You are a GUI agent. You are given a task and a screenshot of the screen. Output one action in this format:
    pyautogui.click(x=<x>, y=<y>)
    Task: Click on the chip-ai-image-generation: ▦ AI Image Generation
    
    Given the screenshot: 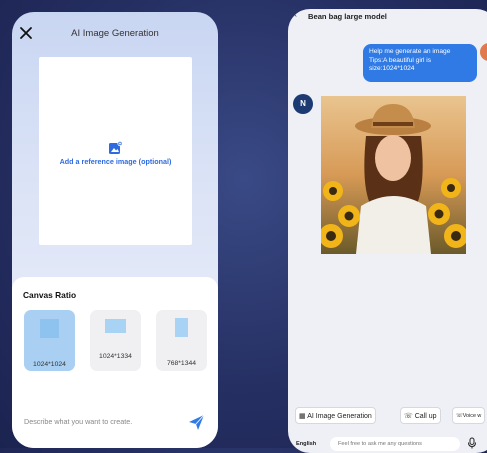 What is the action you would take?
    pyautogui.click(x=335, y=415)
    